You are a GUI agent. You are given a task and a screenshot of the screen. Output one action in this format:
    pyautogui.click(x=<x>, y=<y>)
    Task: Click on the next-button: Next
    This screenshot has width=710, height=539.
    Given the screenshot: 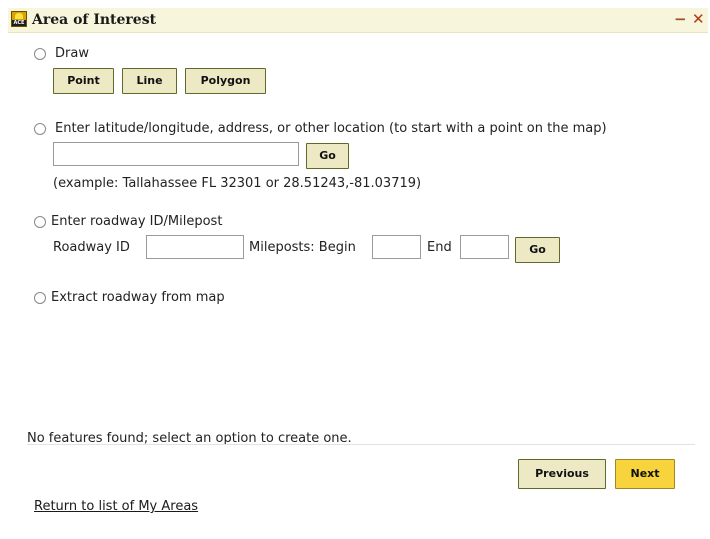 What is the action you would take?
    pyautogui.click(x=645, y=474)
    